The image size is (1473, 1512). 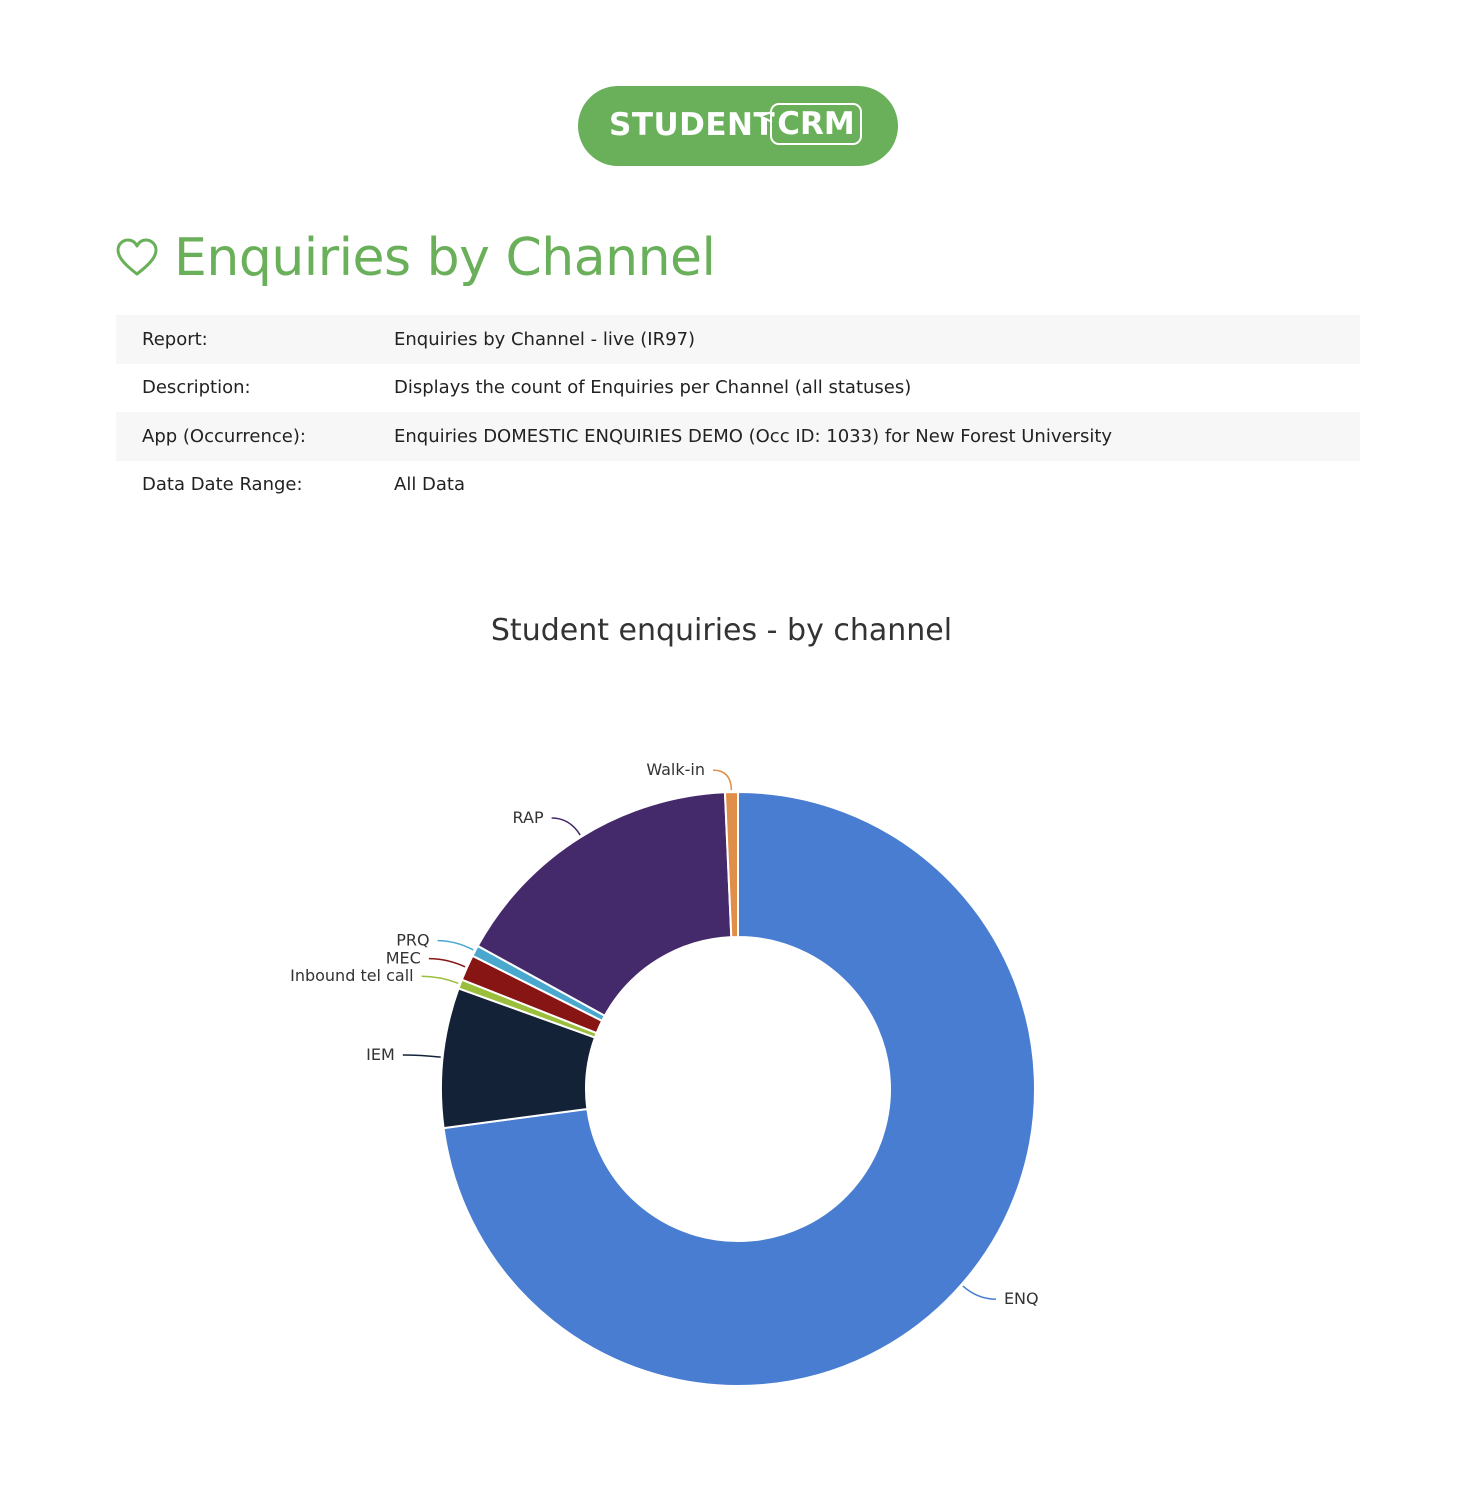 What do you see at coordinates (137, 258) in the screenshot?
I see `heart-icon` at bounding box center [137, 258].